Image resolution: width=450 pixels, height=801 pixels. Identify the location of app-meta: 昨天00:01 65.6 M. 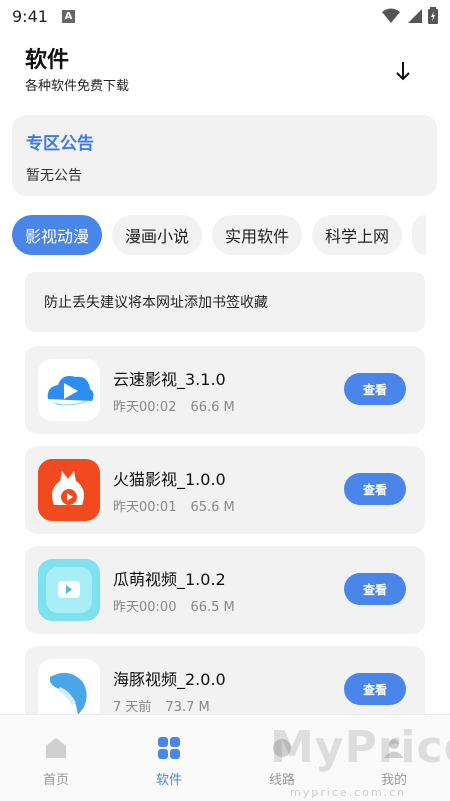
(174, 505).